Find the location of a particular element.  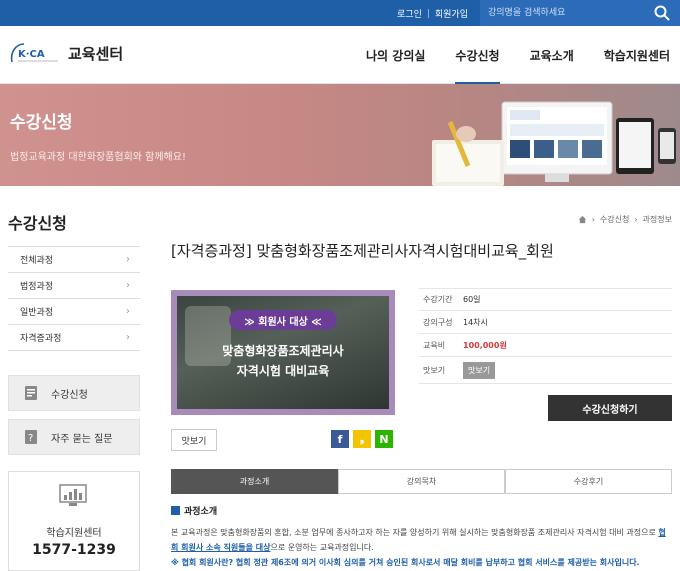

share-buttons: f ❟ N is located at coordinates (364, 439).